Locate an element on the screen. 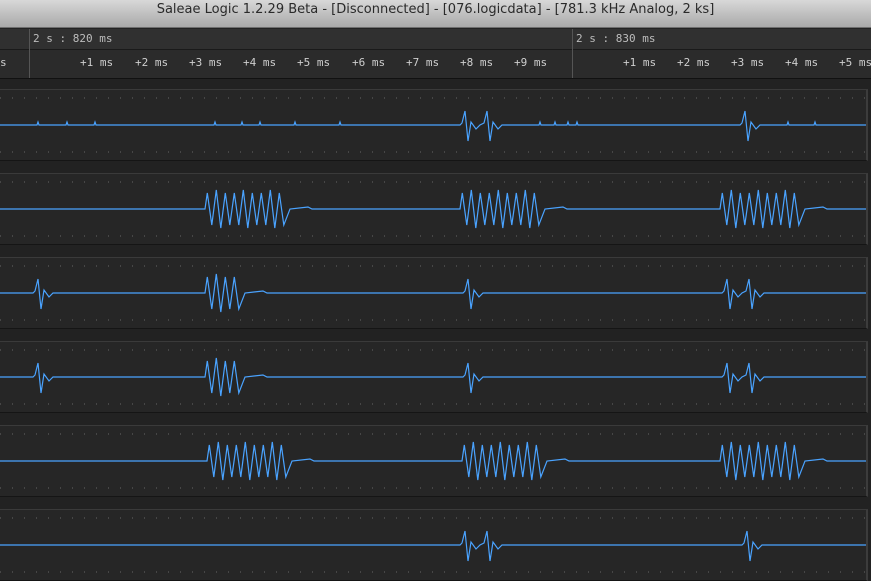 The height and width of the screenshot is (581, 871). channel-3-trace is located at coordinates (433, 293).